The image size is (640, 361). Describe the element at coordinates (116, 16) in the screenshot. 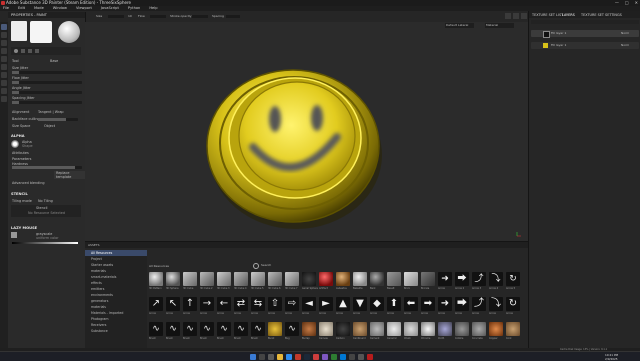

I see `toolbar-size-slider` at that location.